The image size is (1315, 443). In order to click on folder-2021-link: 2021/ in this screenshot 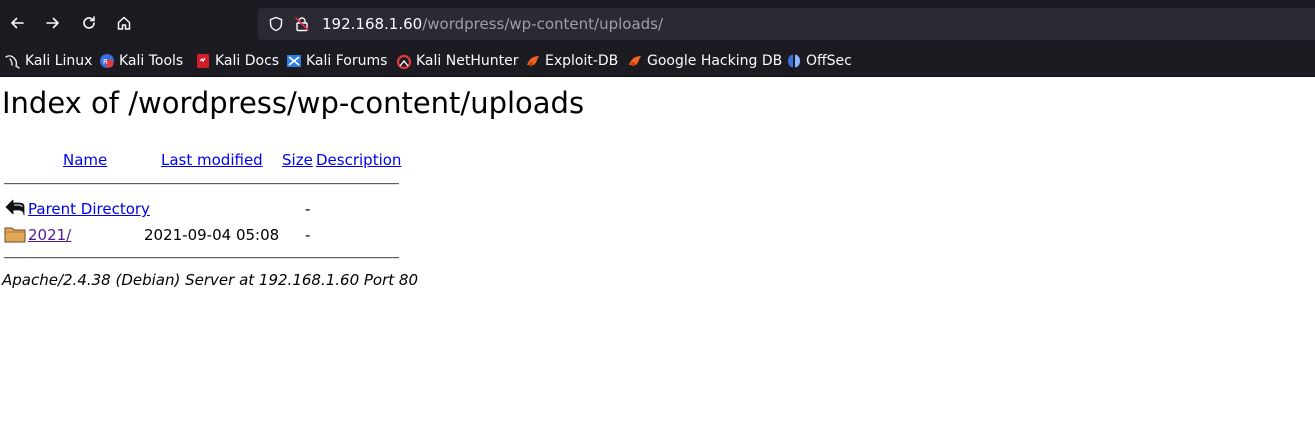, I will do `click(49, 235)`.